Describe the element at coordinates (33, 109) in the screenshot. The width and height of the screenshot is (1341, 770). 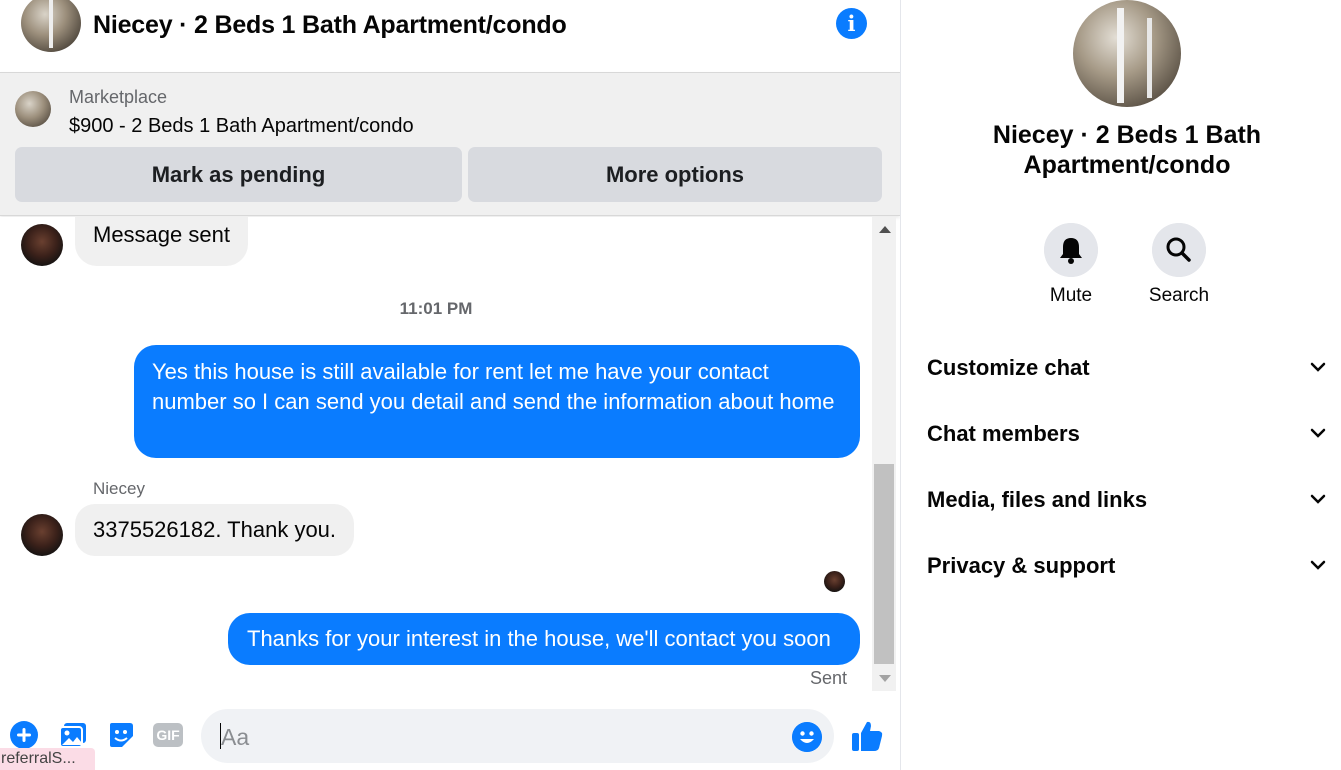
I see `listing-thumbnail` at that location.